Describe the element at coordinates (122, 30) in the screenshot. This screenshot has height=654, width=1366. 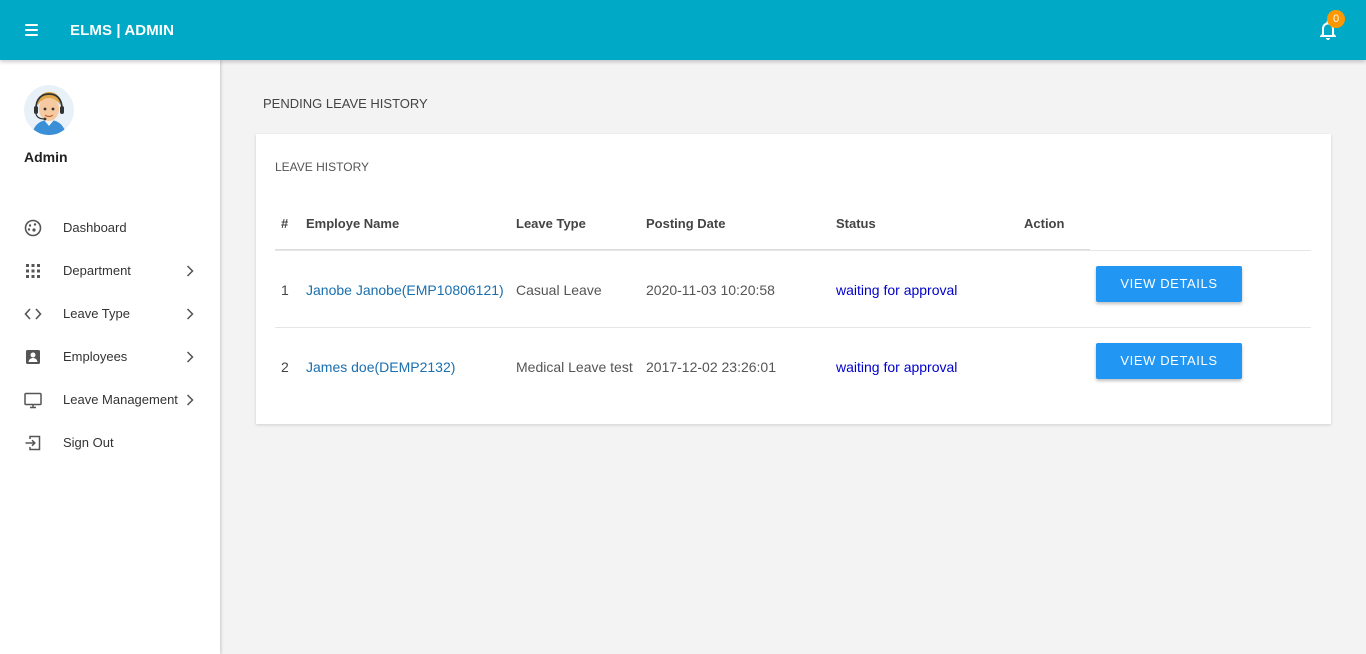
I see `app-brand: ELMS | ADMIN` at that location.